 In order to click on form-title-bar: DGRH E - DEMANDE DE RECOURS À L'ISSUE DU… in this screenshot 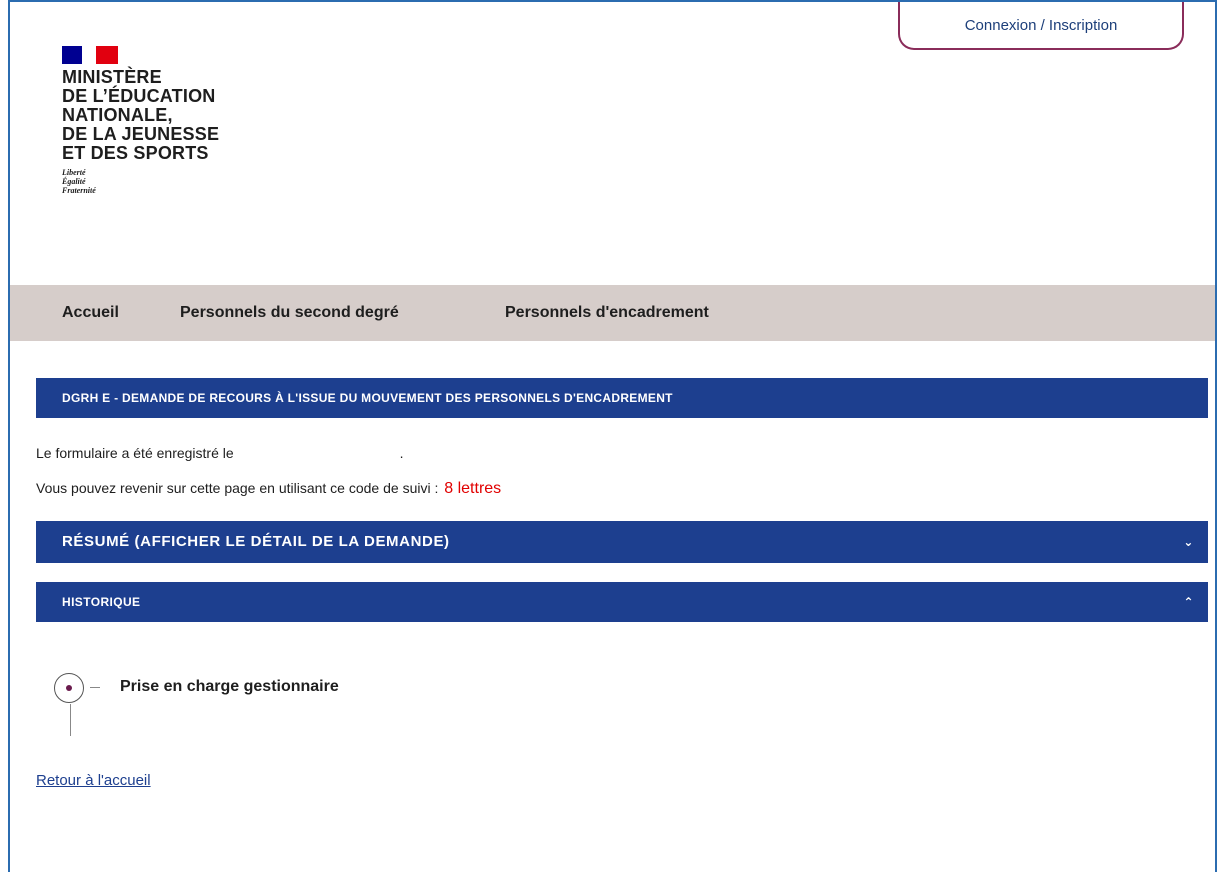, I will do `click(622, 398)`.